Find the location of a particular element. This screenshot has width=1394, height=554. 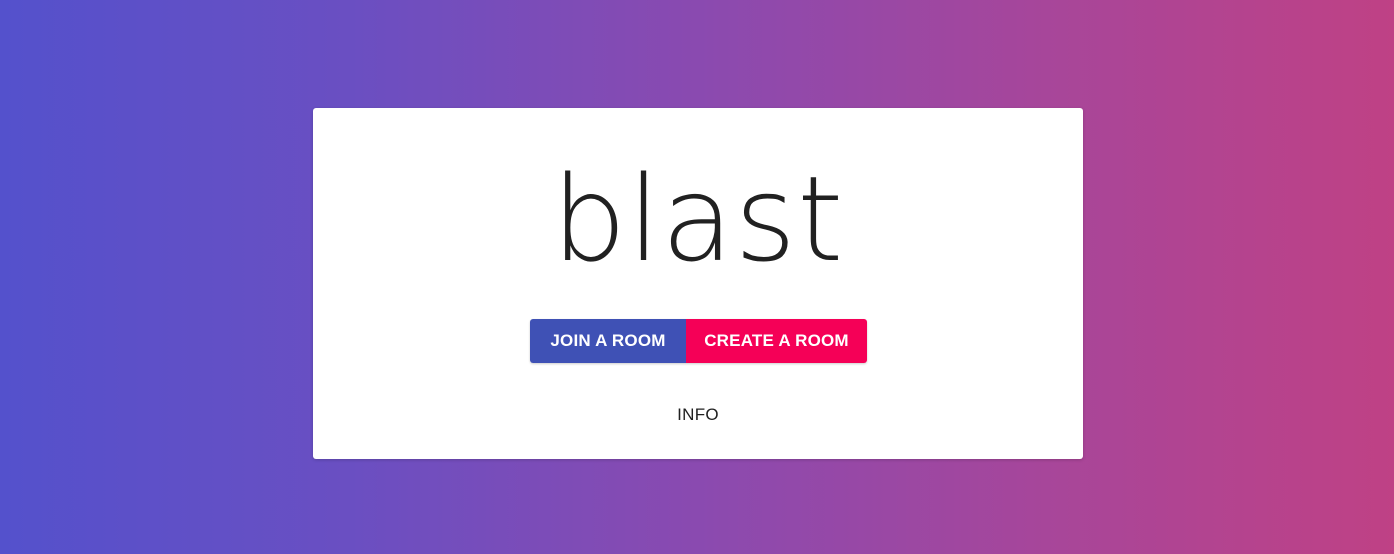

room-button-group: JOIN A ROOM CREATE A ROOM is located at coordinates (698, 341).